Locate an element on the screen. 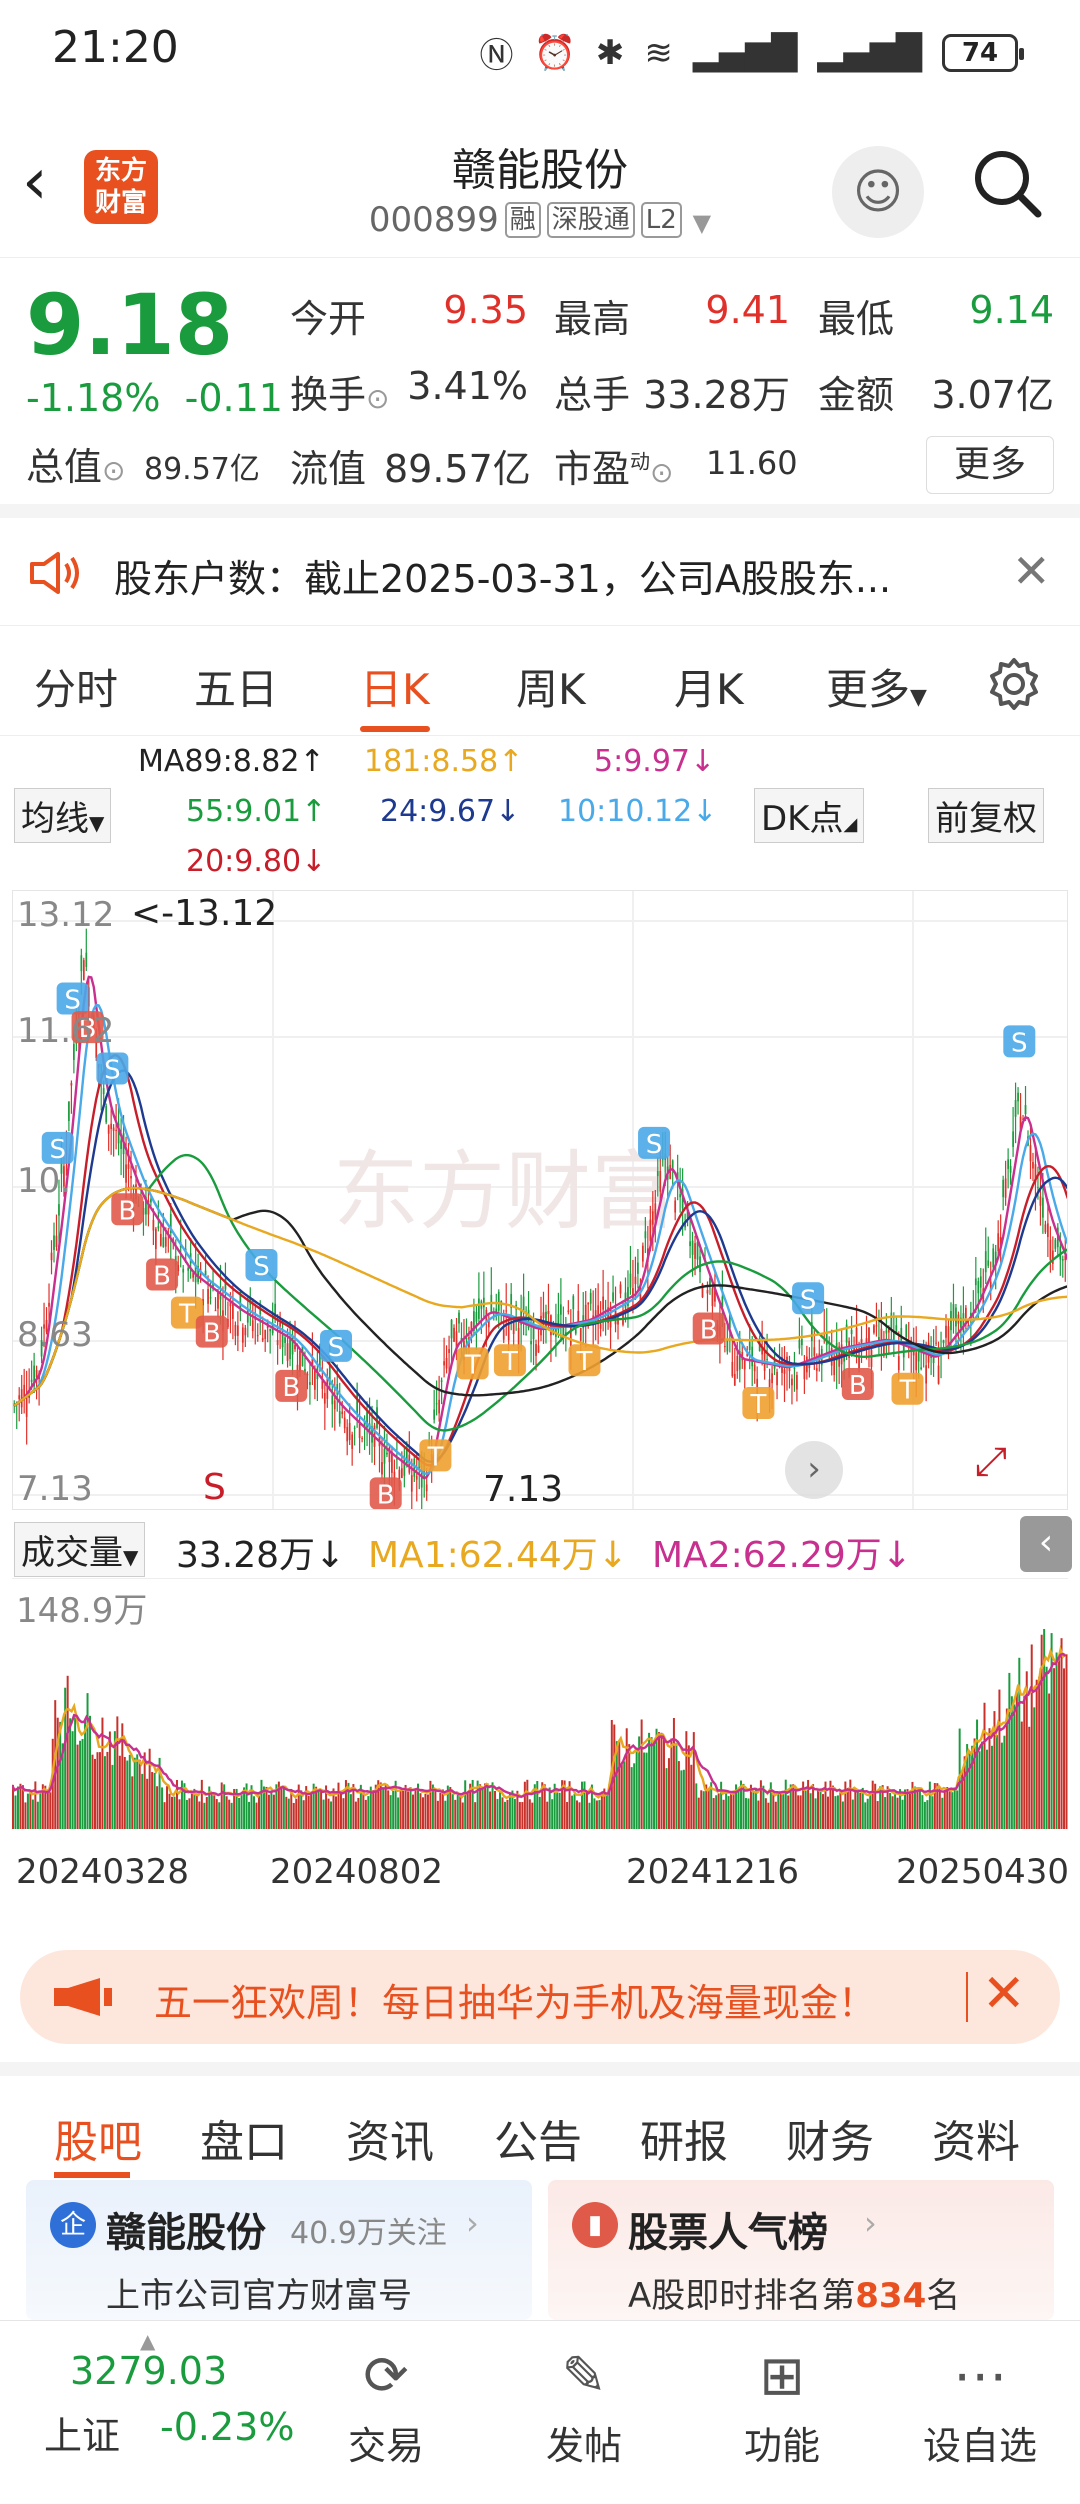 The image size is (1080, 2504). popularity-rank-card: ▮ 股票人气榜 › A股即时排名第834名 is located at coordinates (801, 2250).